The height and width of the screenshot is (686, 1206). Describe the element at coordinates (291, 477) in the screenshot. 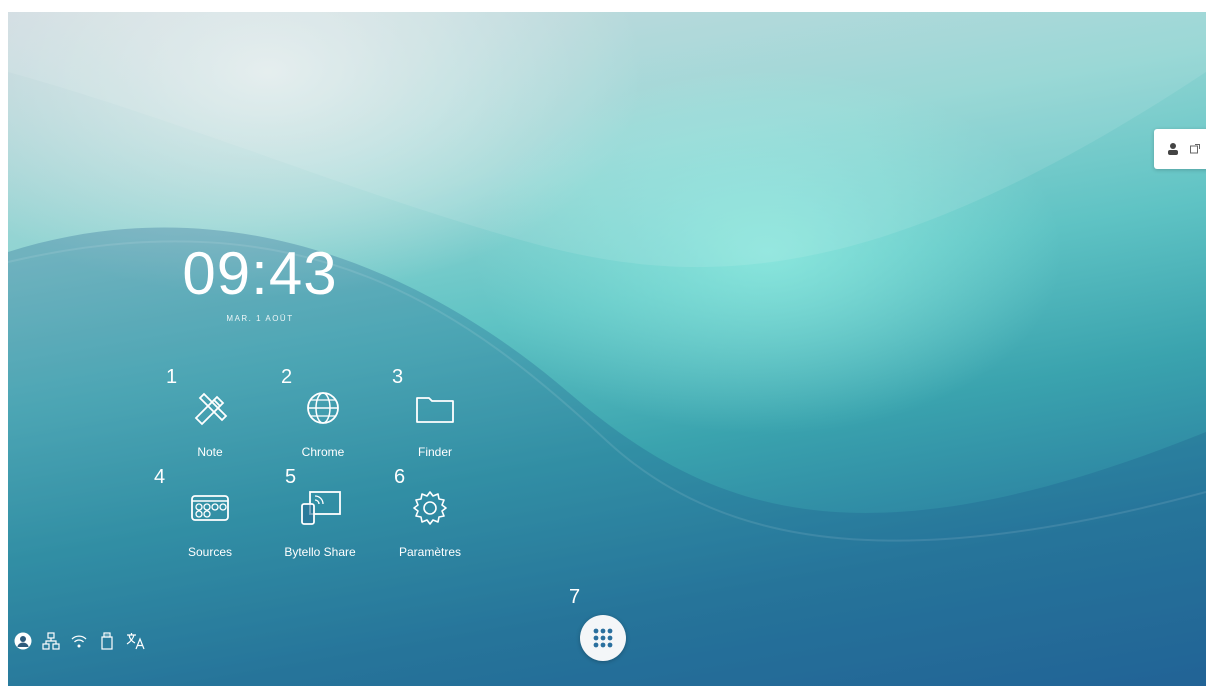

I see `app-number: 5` at that location.